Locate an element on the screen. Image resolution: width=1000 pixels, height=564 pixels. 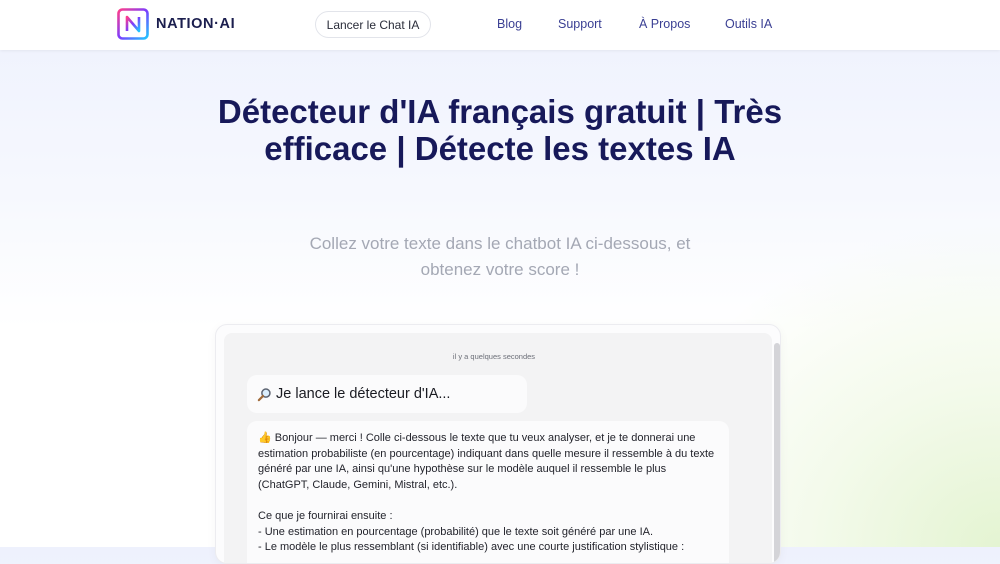
chat-scrollbar is located at coordinates (777, 453).